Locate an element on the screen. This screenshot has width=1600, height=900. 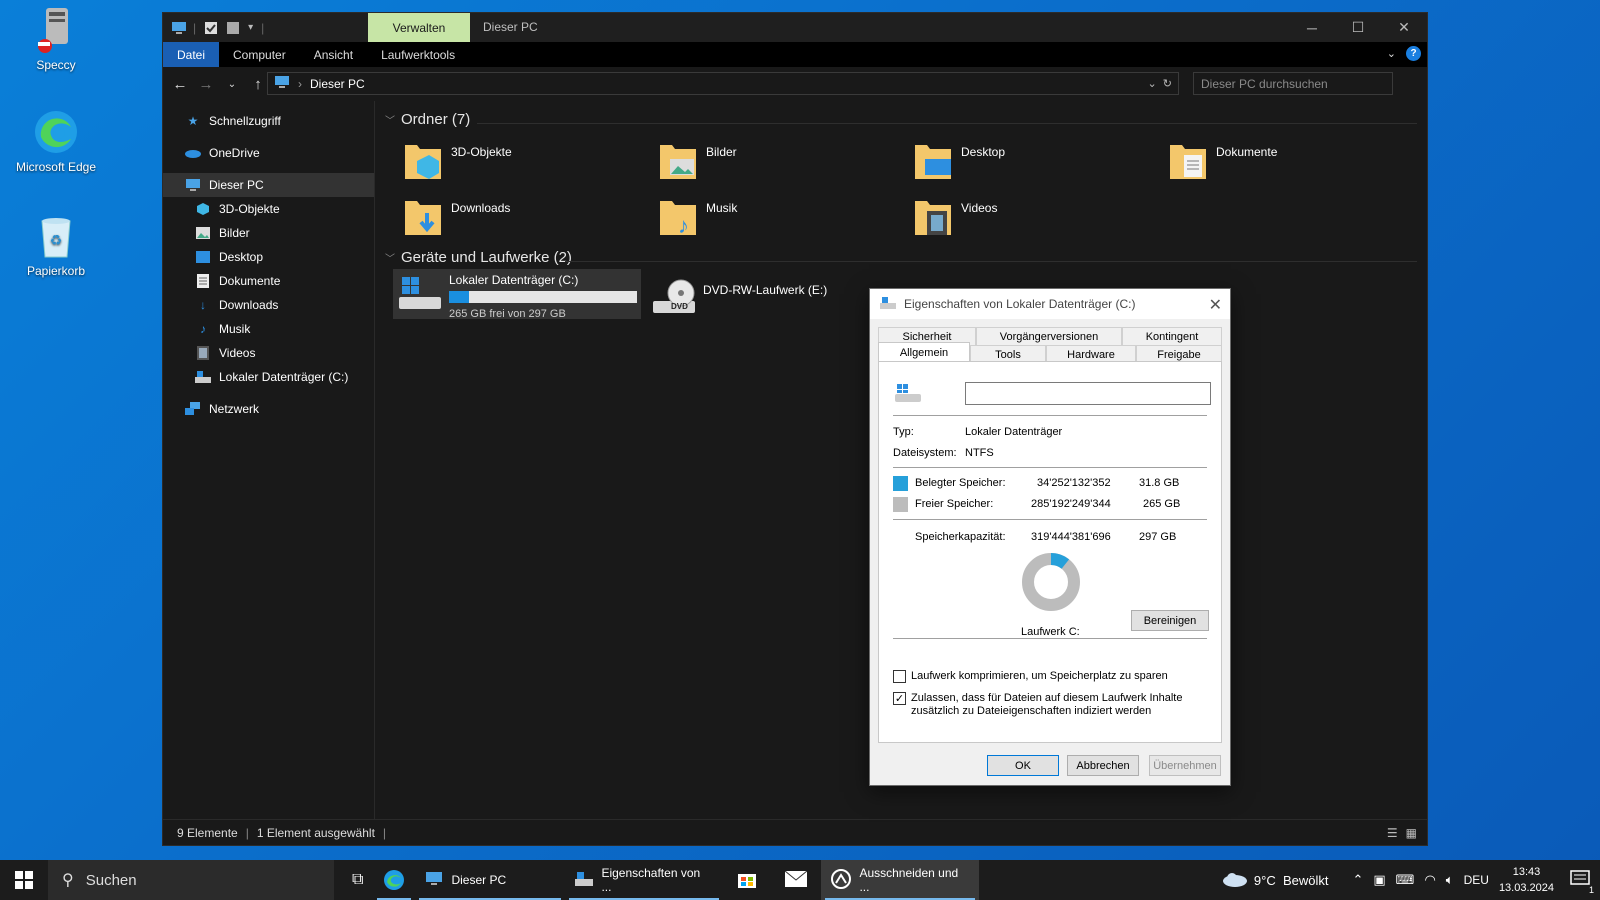
sidebar-item-music: ♪ Musik is located at coordinates (268, 329).